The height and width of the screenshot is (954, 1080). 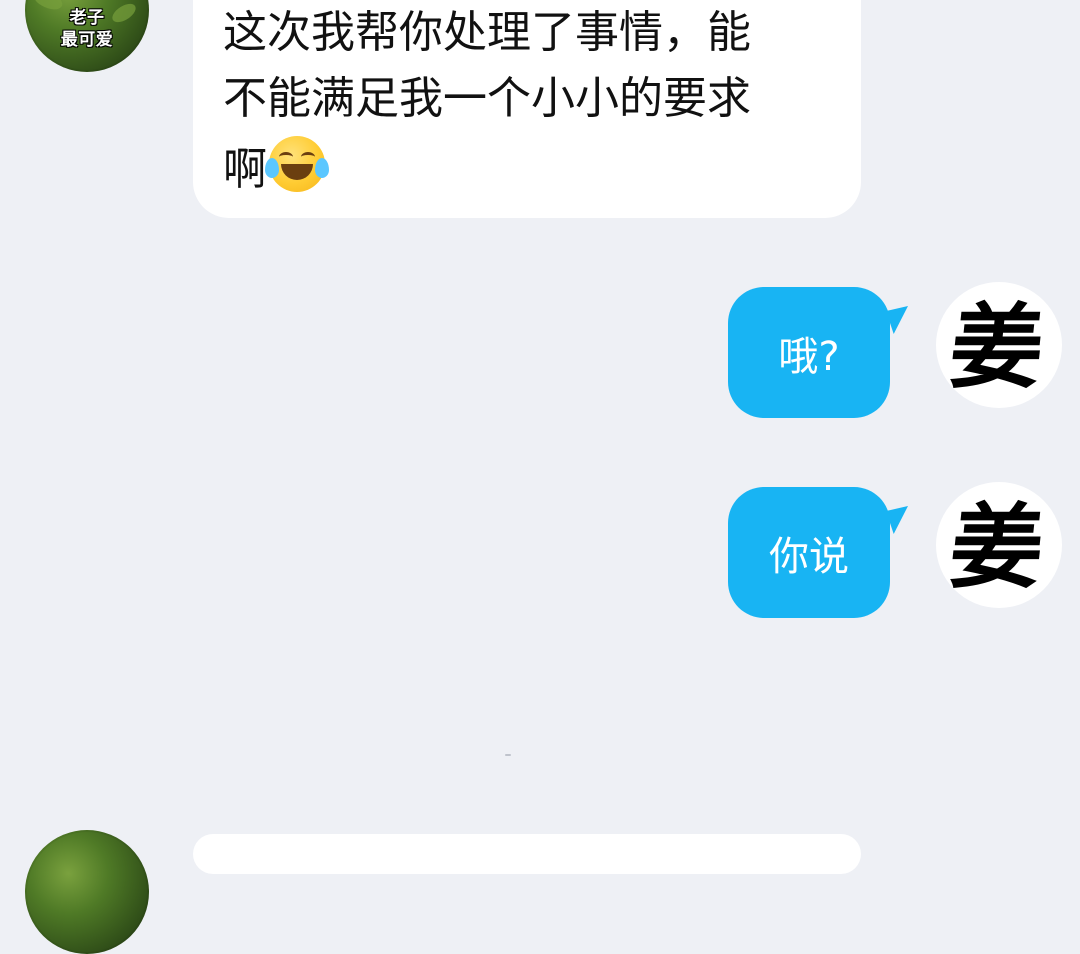 What do you see at coordinates (245, 169) in the screenshot?
I see `message-line-text: 啊` at bounding box center [245, 169].